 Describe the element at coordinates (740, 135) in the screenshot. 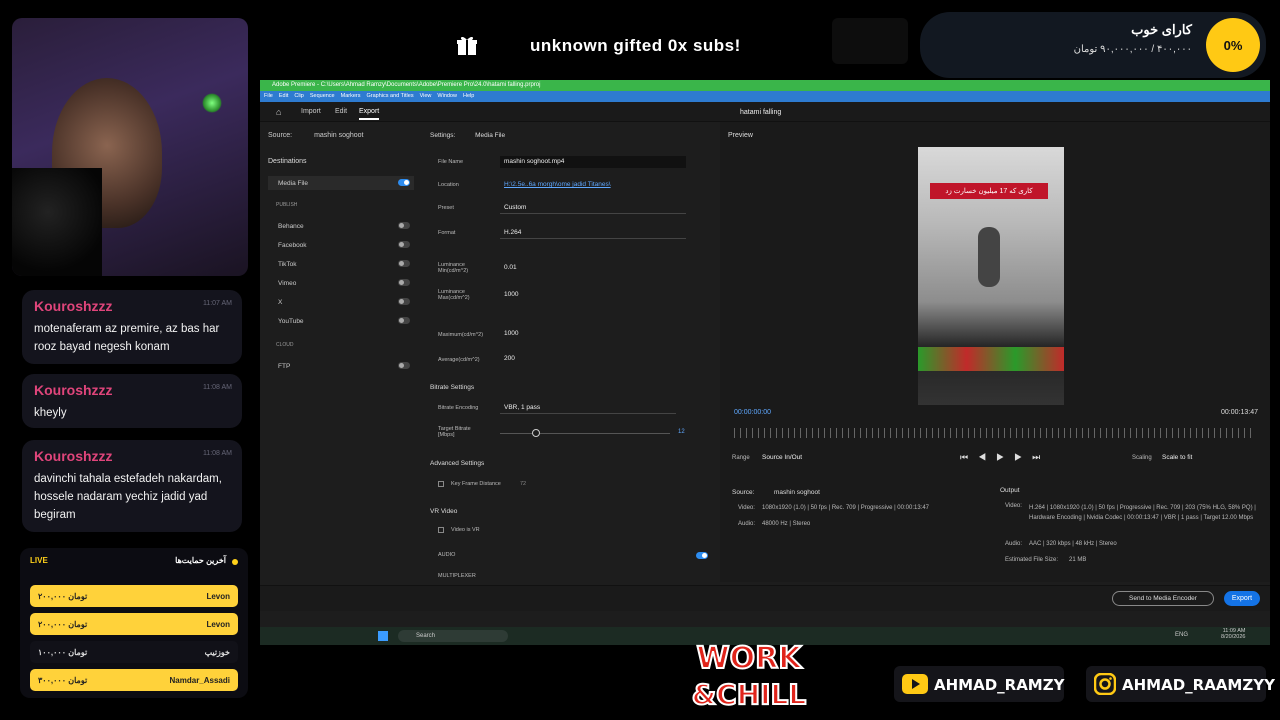

I see `preview-label: Preview` at that location.